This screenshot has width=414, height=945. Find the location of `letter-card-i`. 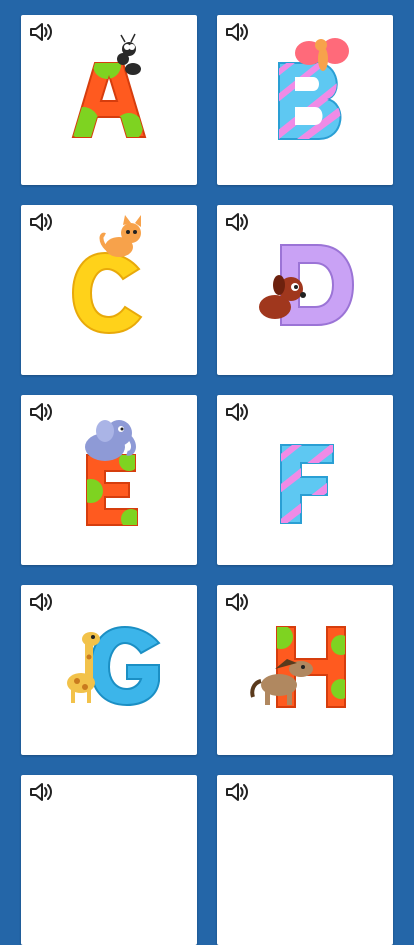

letter-card-i is located at coordinates (109, 860).